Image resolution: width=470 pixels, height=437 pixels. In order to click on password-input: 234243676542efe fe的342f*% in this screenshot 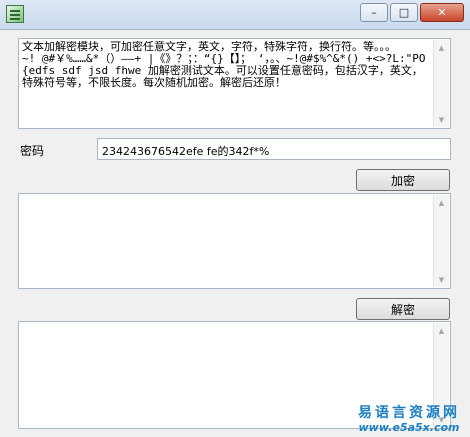, I will do `click(274, 149)`.